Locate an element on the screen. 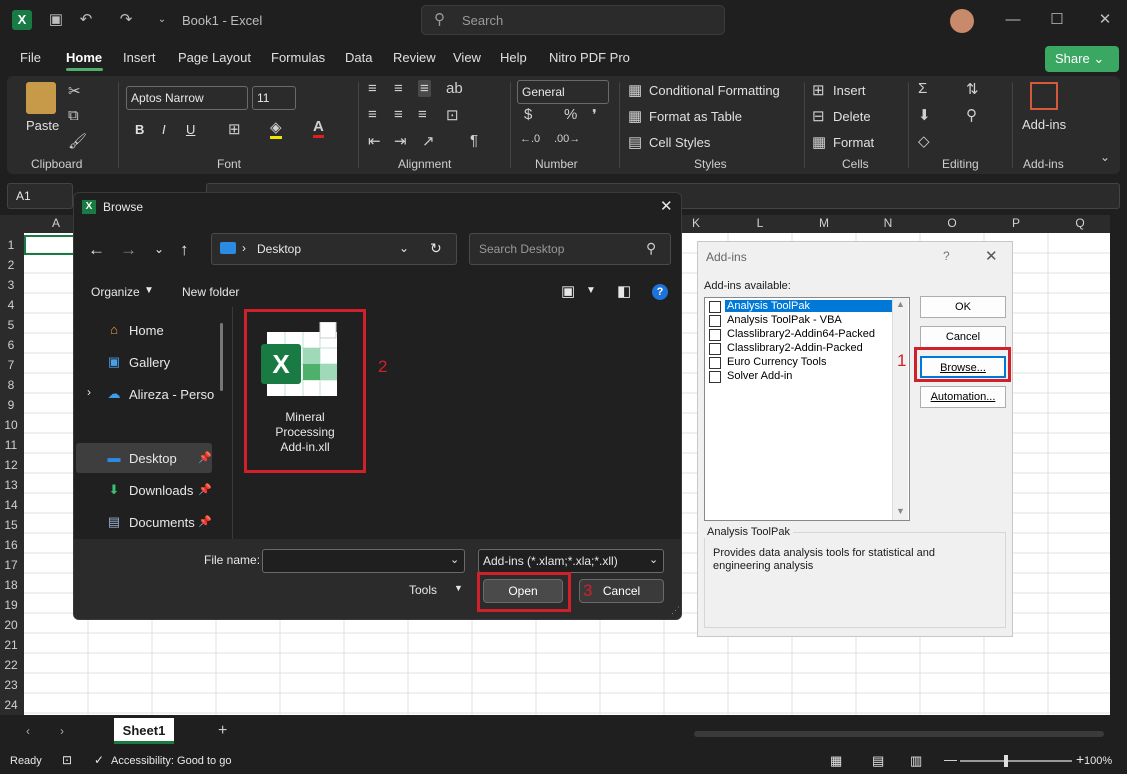 This screenshot has width=1127, height=774. row-header: 6 is located at coordinates (11, 345).